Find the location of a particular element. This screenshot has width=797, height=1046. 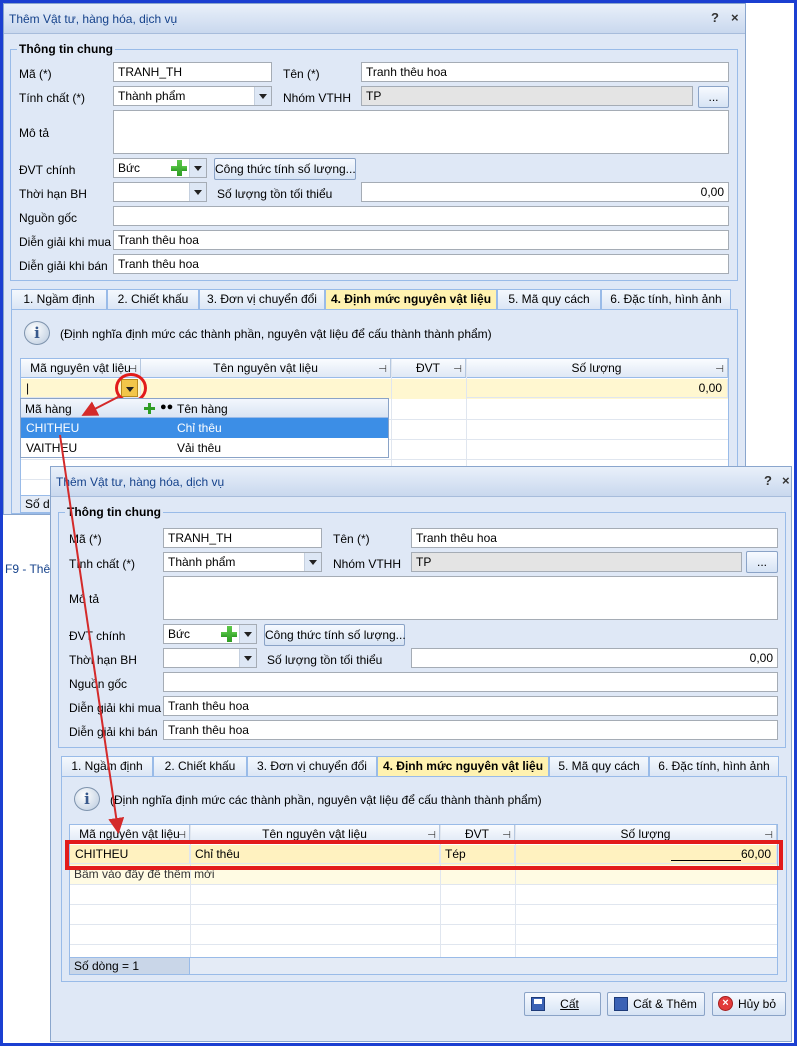

annotation-highlight is located at coordinates (424, 855).